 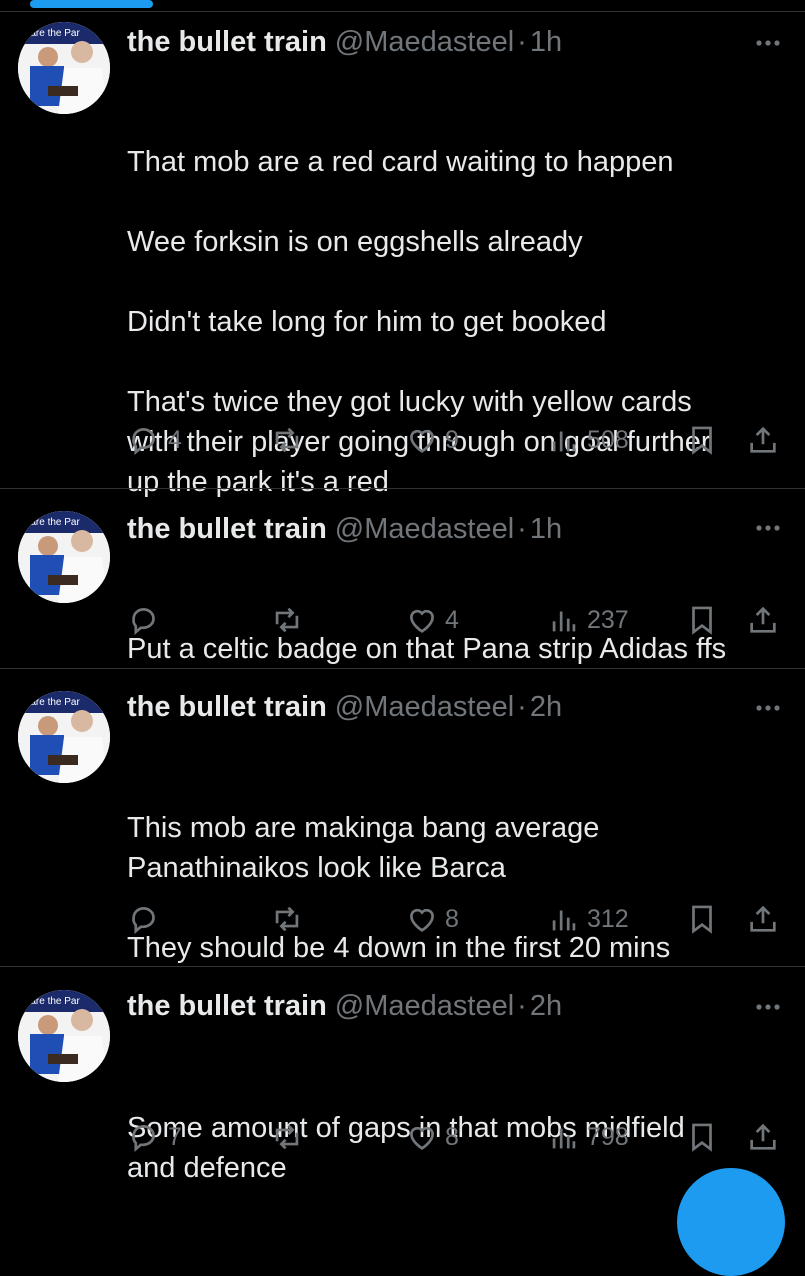 I want to click on tweet-actions: 4 237, so click(x=402, y=623).